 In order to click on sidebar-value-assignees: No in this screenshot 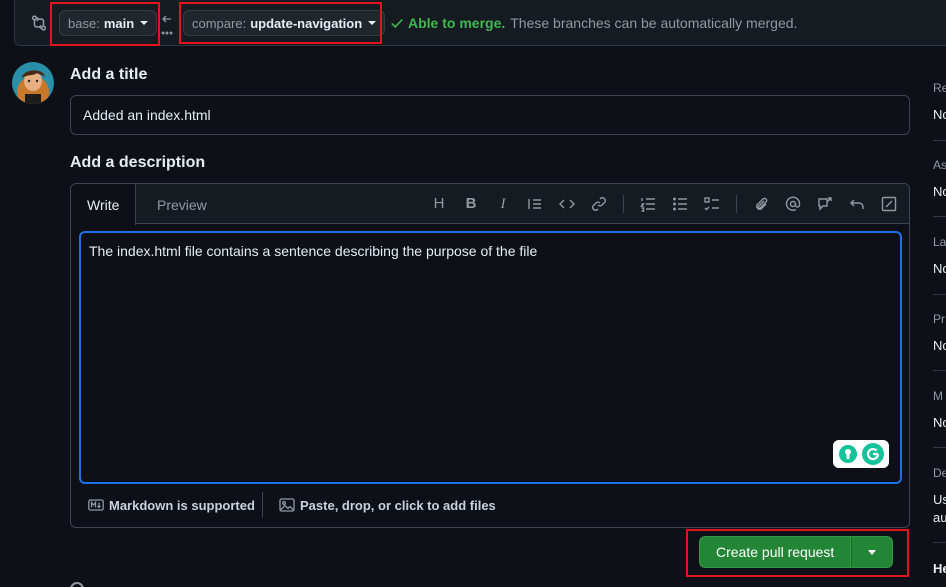, I will do `click(939, 191)`.